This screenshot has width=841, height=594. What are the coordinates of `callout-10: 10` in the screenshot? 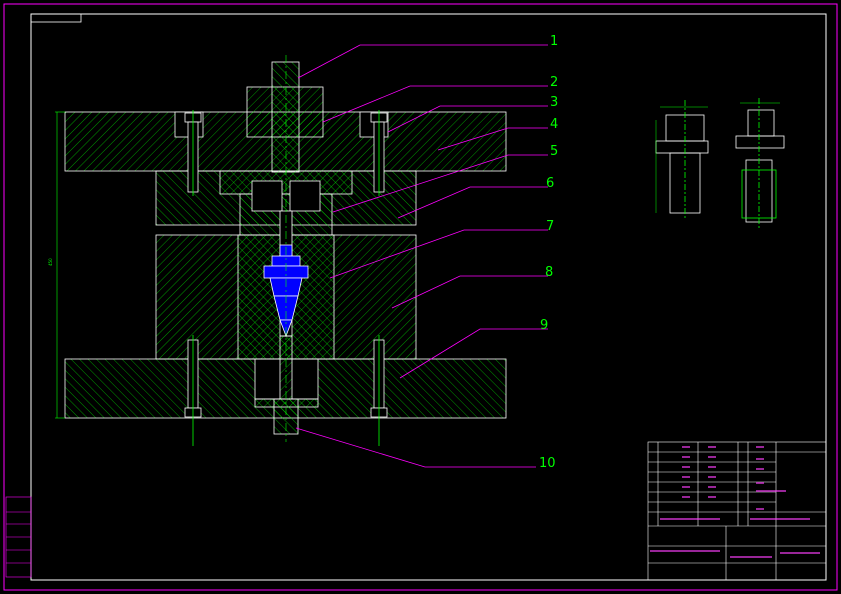 It's located at (547, 463).